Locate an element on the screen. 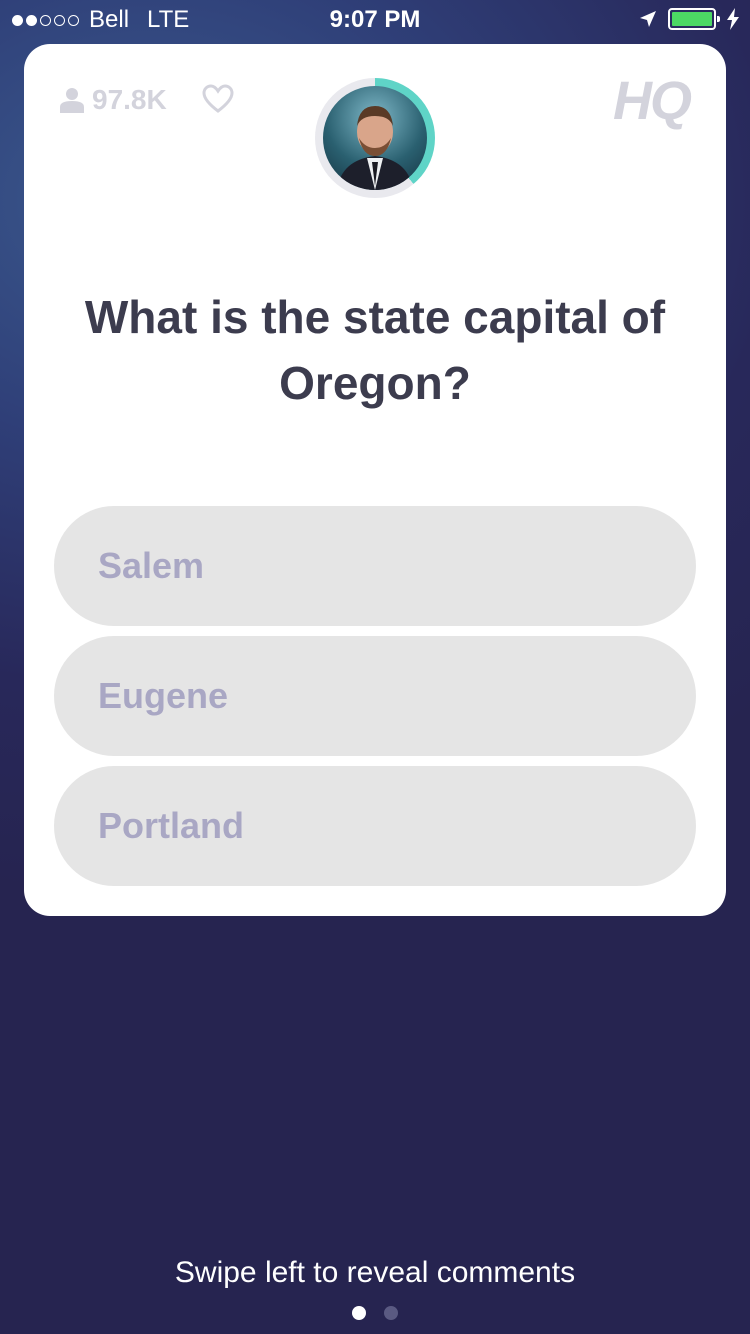 The image size is (750, 1334). charging-bolt-icon is located at coordinates (733, 19).